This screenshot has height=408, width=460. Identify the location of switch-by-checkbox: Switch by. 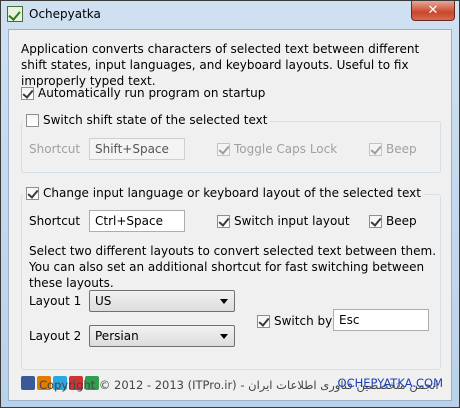
(294, 321).